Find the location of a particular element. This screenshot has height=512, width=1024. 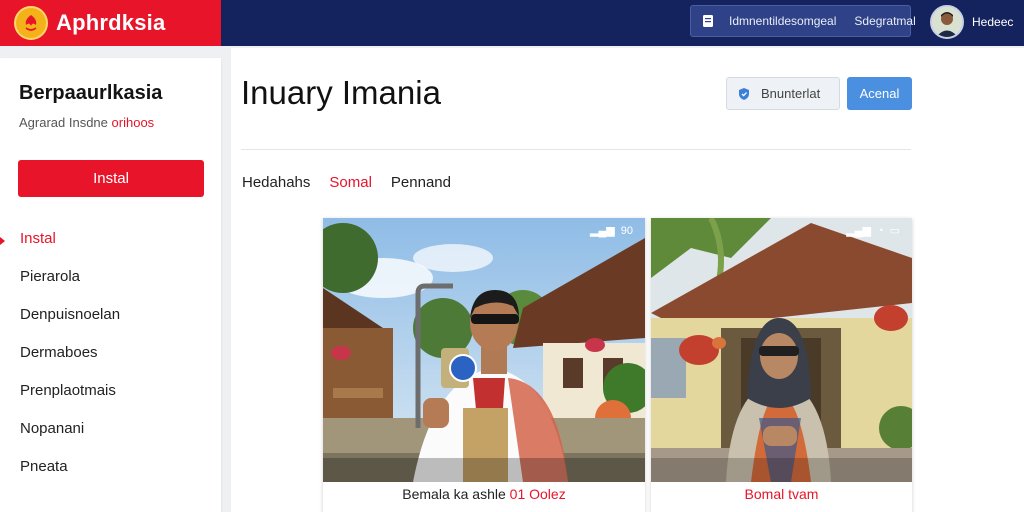

card-caption: Bomal tvam is located at coordinates (781, 494).